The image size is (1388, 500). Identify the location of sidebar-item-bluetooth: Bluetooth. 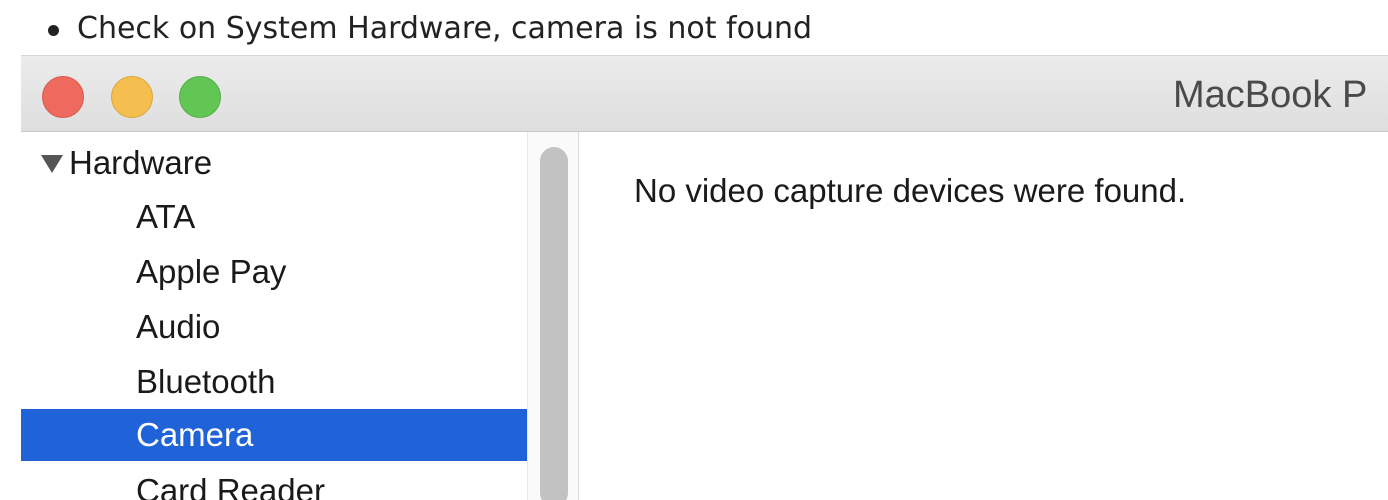
(274, 382).